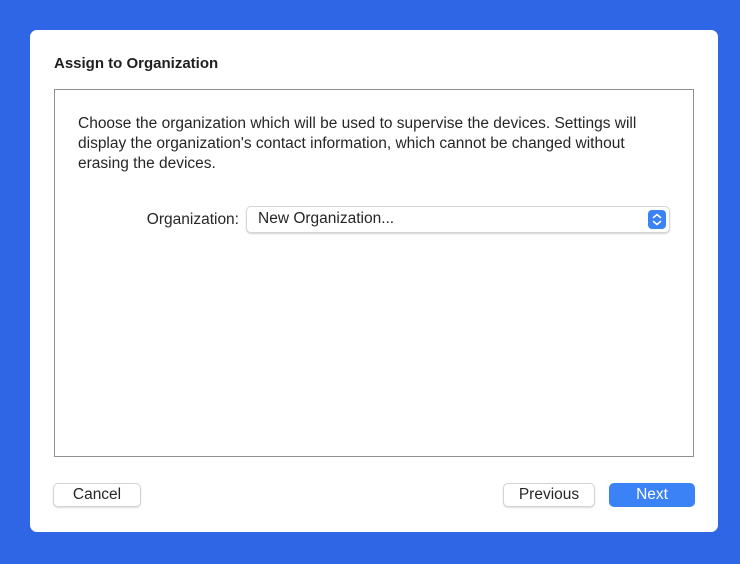 The image size is (740, 564). I want to click on next-button: Next, so click(652, 495).